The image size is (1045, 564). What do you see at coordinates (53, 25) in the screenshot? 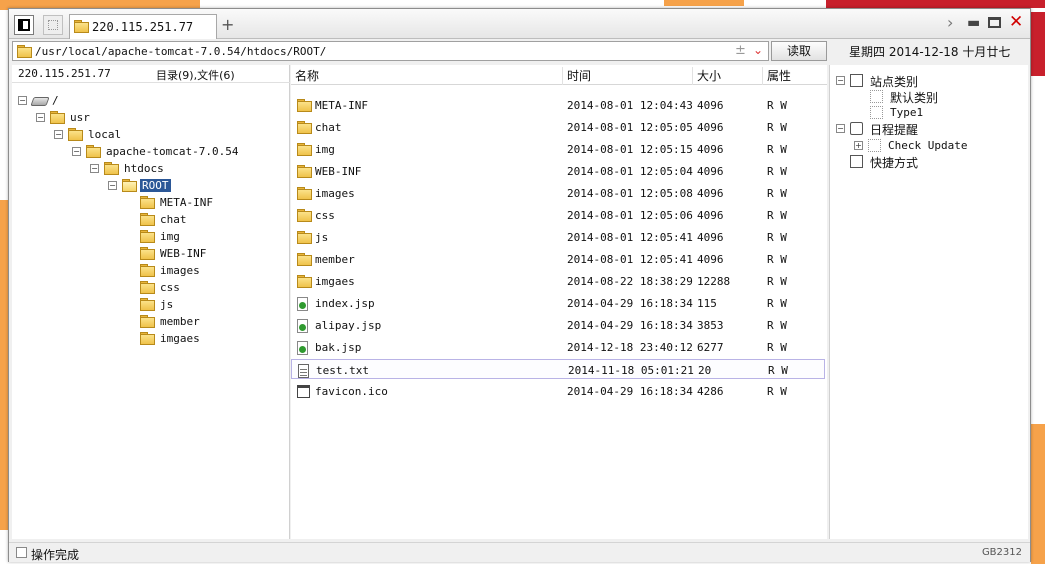
I see `new-window-button` at bounding box center [53, 25].